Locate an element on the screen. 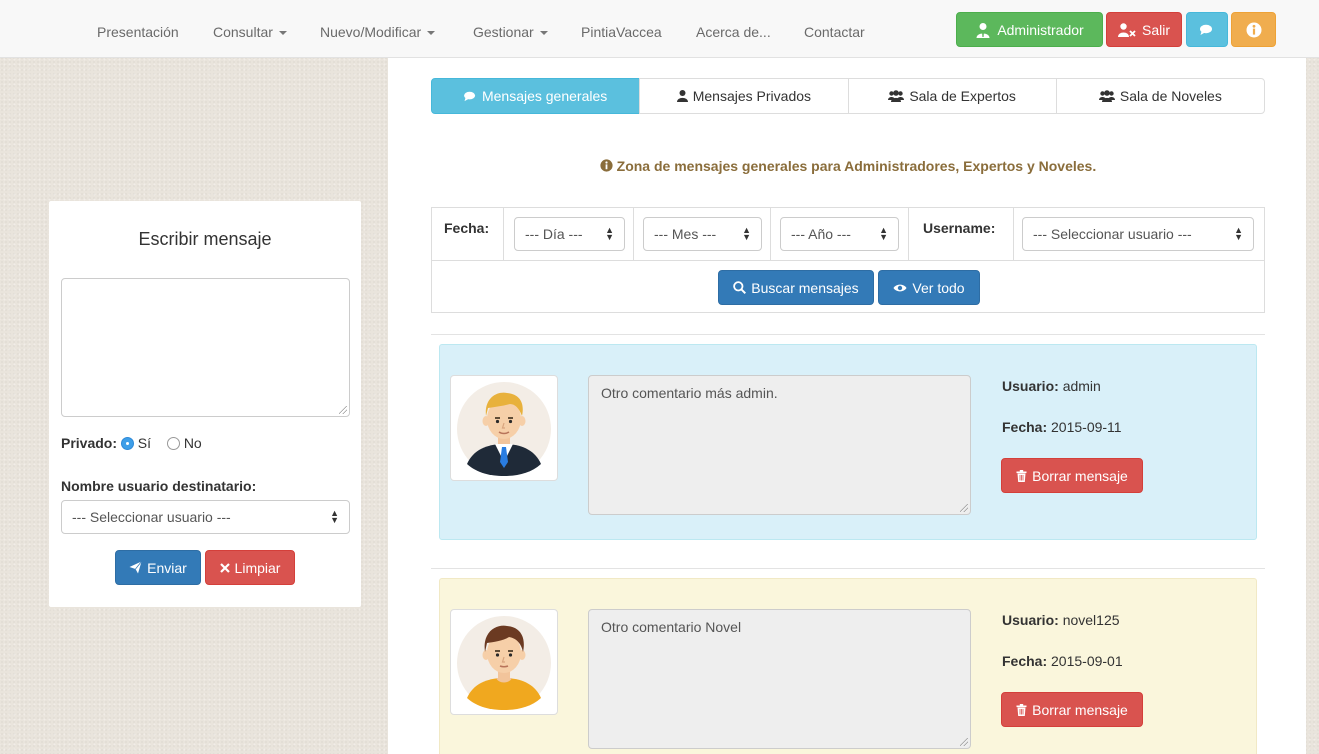 The height and width of the screenshot is (754, 1319). tab-mensajes-privados: Mensajes Privados is located at coordinates (744, 96).